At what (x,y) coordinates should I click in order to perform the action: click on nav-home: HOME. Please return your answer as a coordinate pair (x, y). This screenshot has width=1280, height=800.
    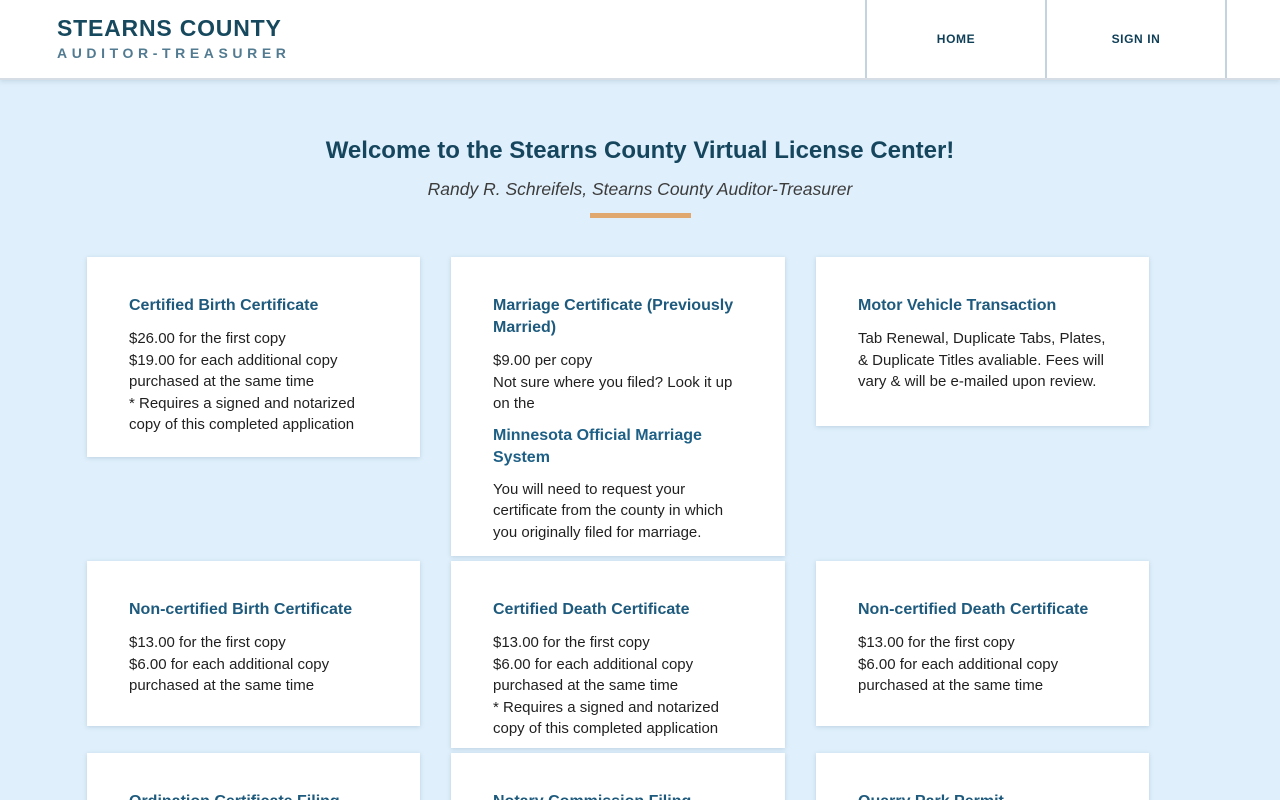
    Looking at the image, I should click on (955, 39).